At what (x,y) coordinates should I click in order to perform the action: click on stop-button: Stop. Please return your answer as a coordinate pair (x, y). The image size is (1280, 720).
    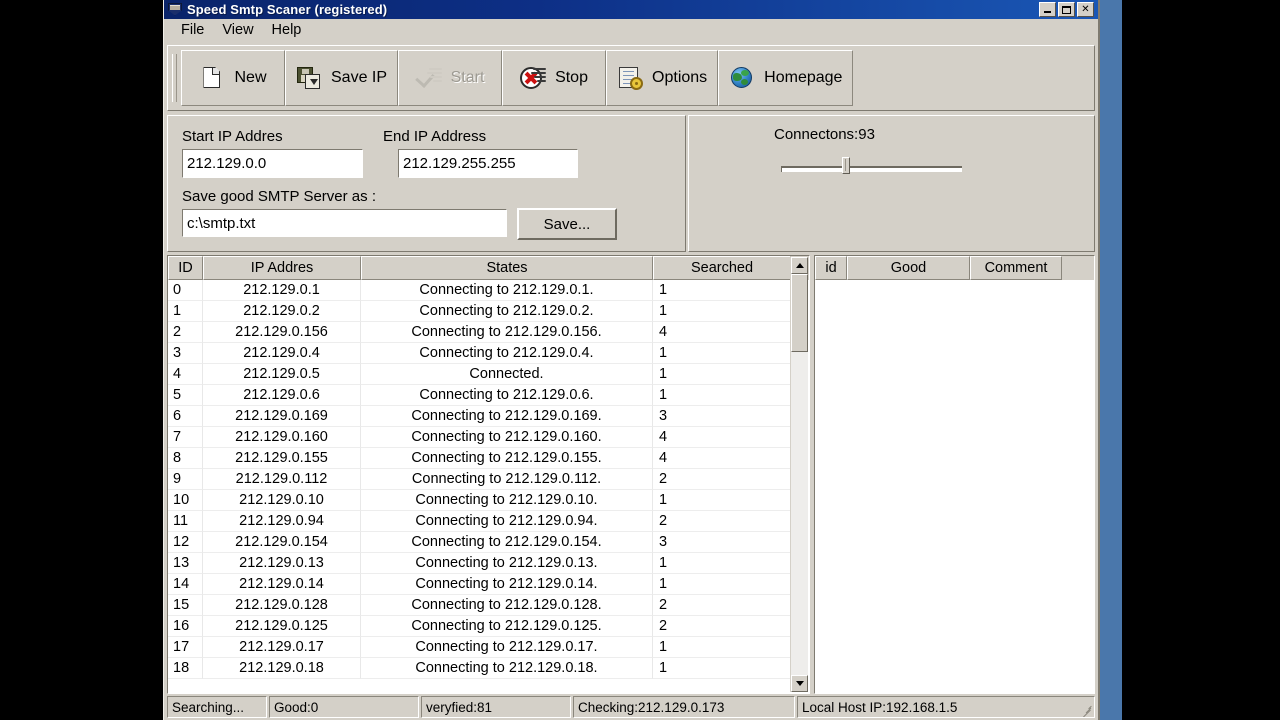
    Looking at the image, I should click on (554, 78).